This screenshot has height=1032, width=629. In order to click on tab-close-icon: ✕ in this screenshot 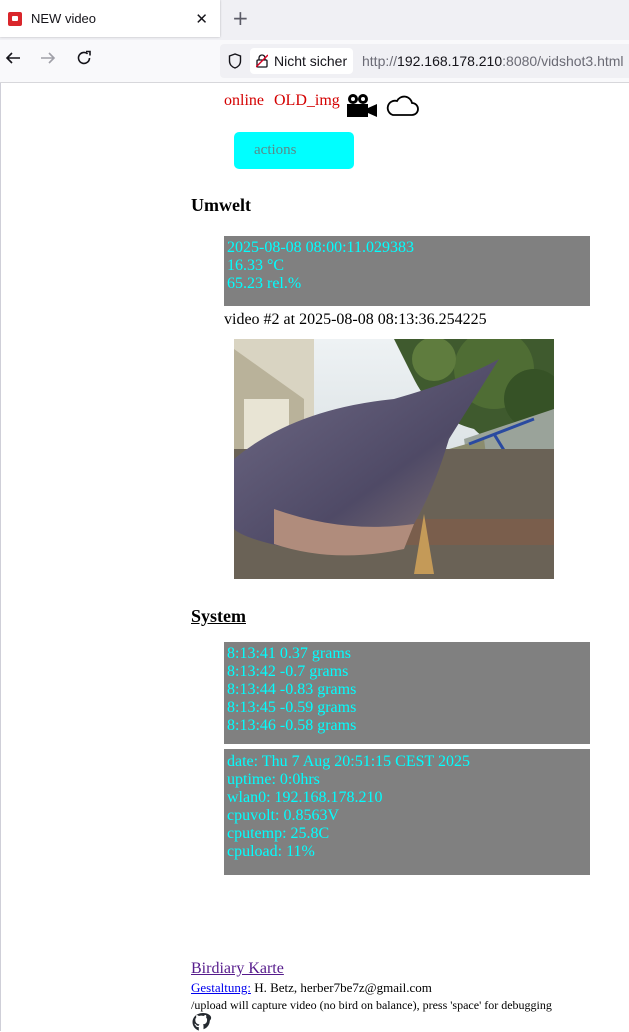, I will do `click(201, 19)`.